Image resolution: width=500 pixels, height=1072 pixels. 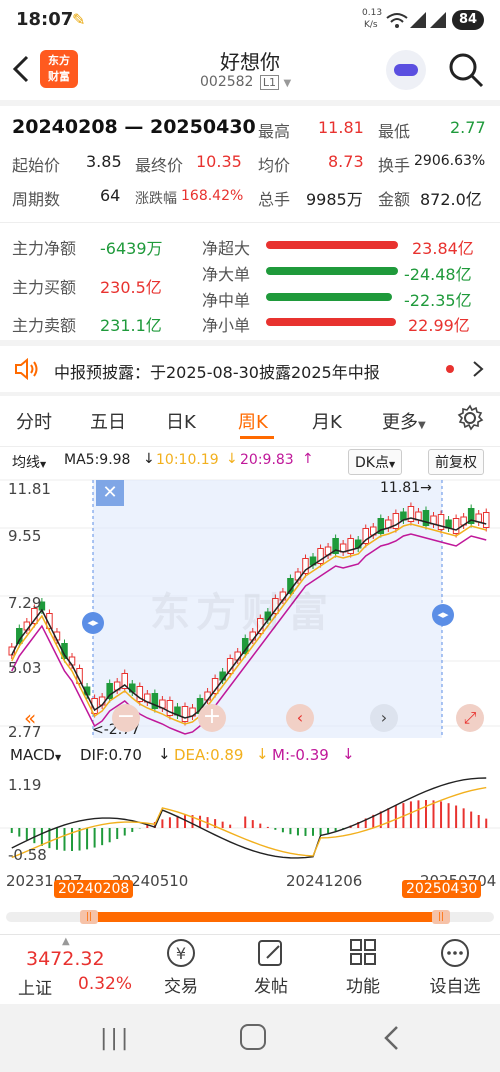 I want to click on gear-icon, so click(x=470, y=418).